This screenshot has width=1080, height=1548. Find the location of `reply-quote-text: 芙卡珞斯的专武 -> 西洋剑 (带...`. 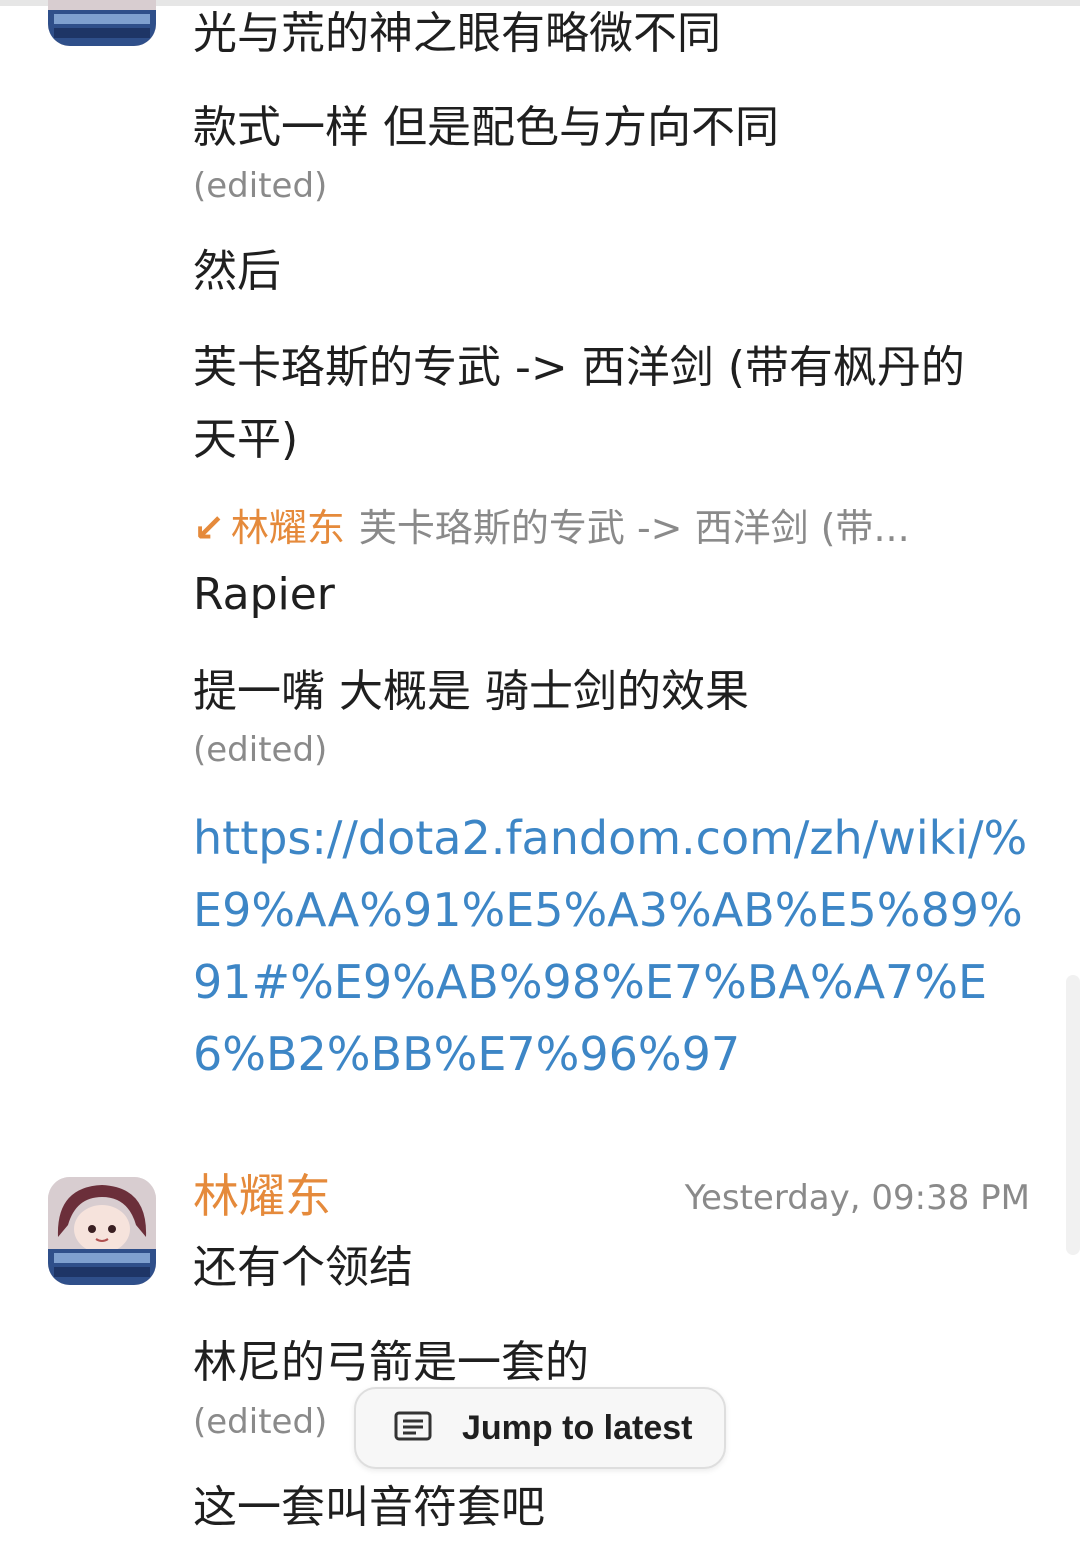

reply-quote-text: 芙卡珞斯的专武 -> 西洋剑 (带... is located at coordinates (634, 528).